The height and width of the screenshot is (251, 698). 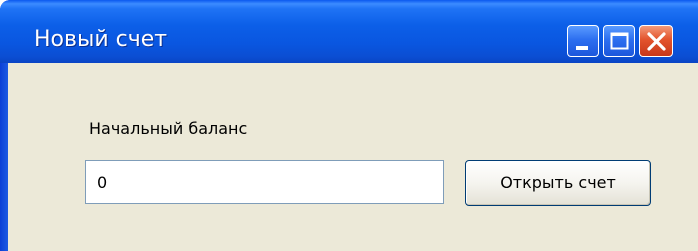 I want to click on window-frame, so click(x=4, y=157).